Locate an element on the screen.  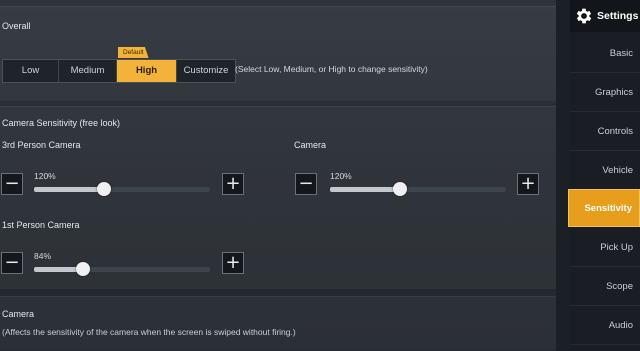
camera-plus-button: + is located at coordinates (528, 184).